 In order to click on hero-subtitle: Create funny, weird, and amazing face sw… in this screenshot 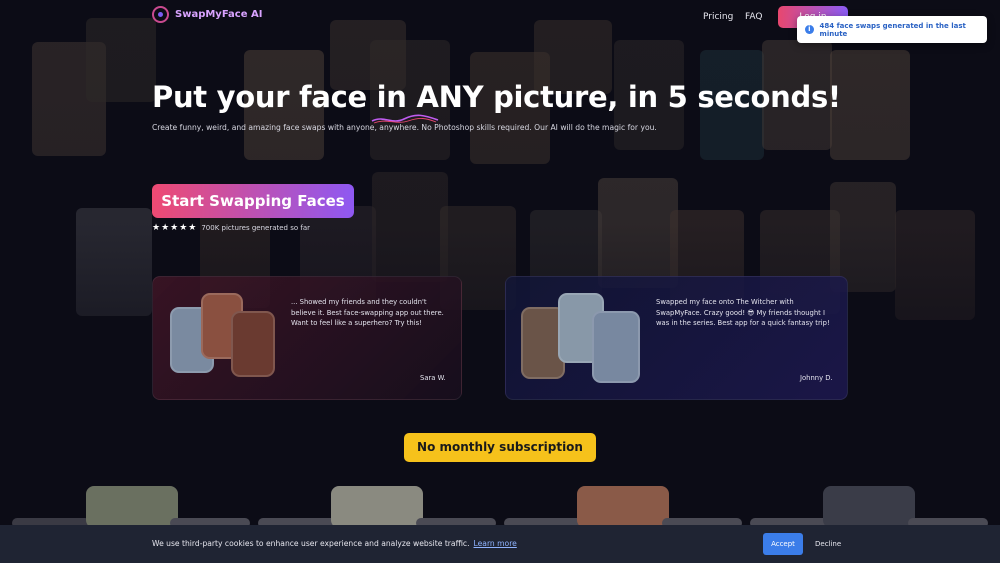, I will do `click(404, 127)`.